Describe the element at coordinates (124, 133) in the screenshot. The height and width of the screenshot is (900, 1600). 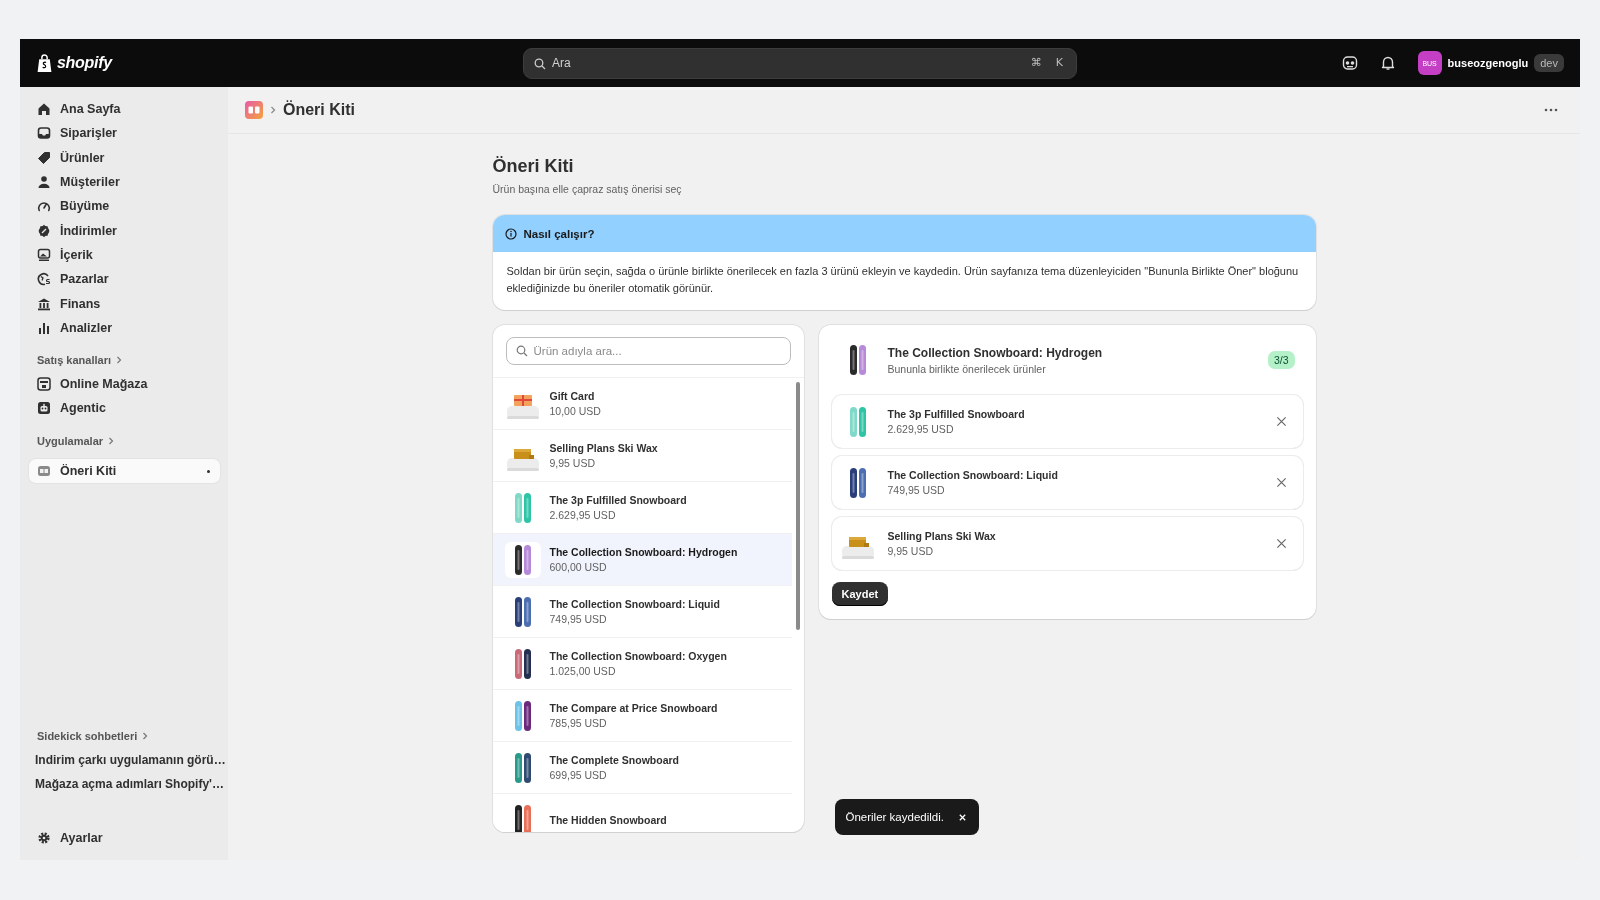
I see `nav-item: Siparişler` at that location.